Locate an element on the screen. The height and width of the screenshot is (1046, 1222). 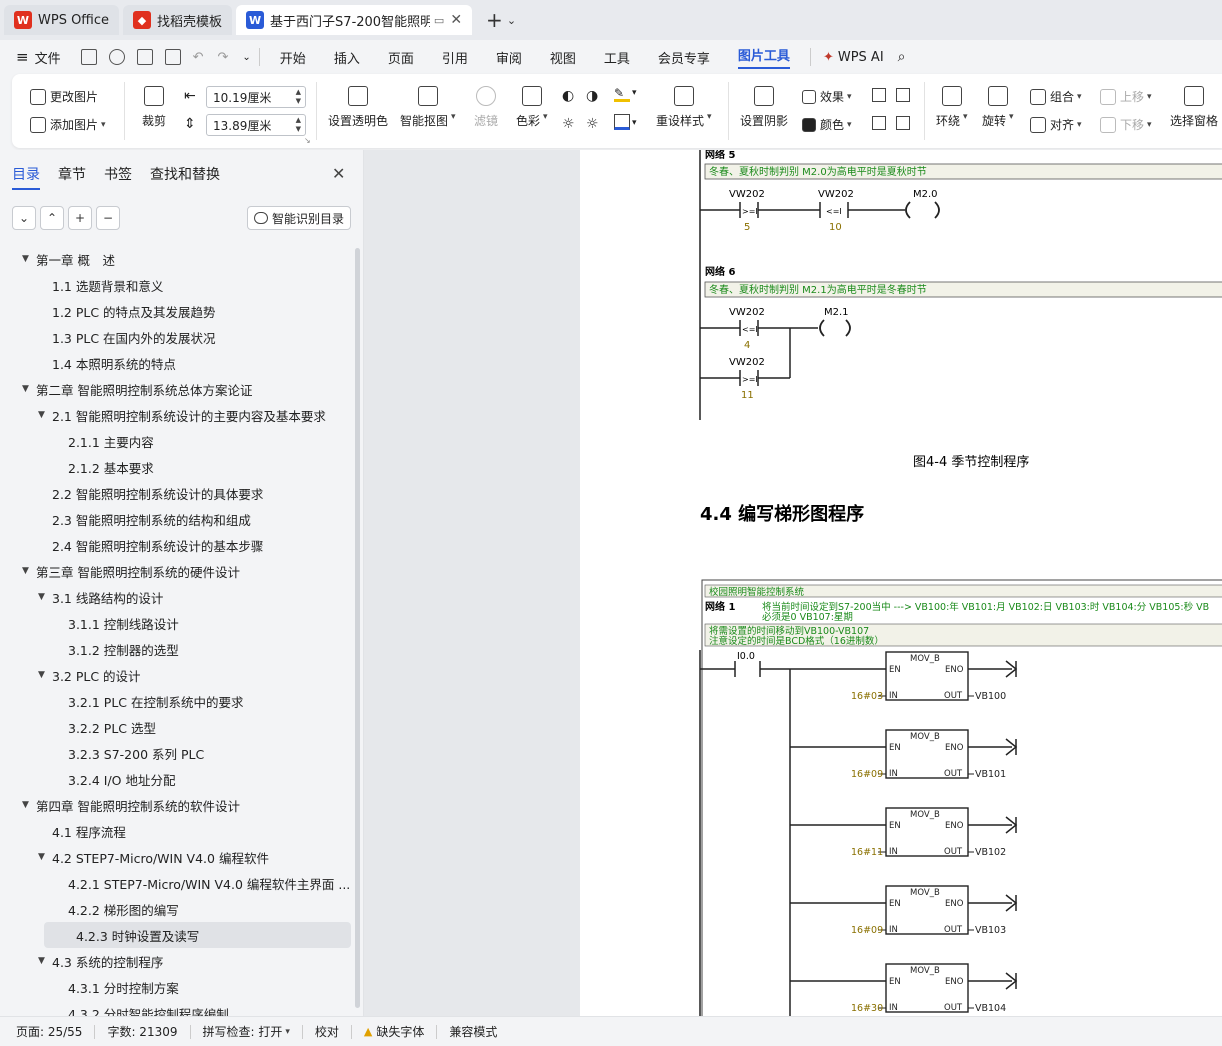
expand-all-button: ⌄ is located at coordinates (24, 218).